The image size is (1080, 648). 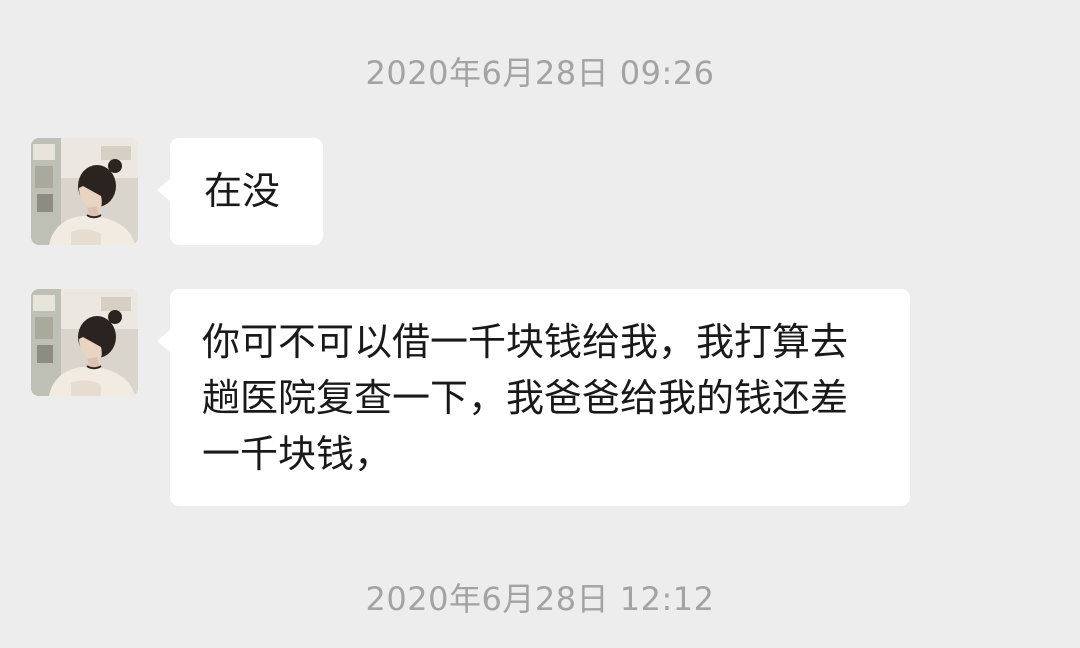 What do you see at coordinates (540, 73) in the screenshot?
I see `chat-timestamp: 2020年6月28日 09:26` at bounding box center [540, 73].